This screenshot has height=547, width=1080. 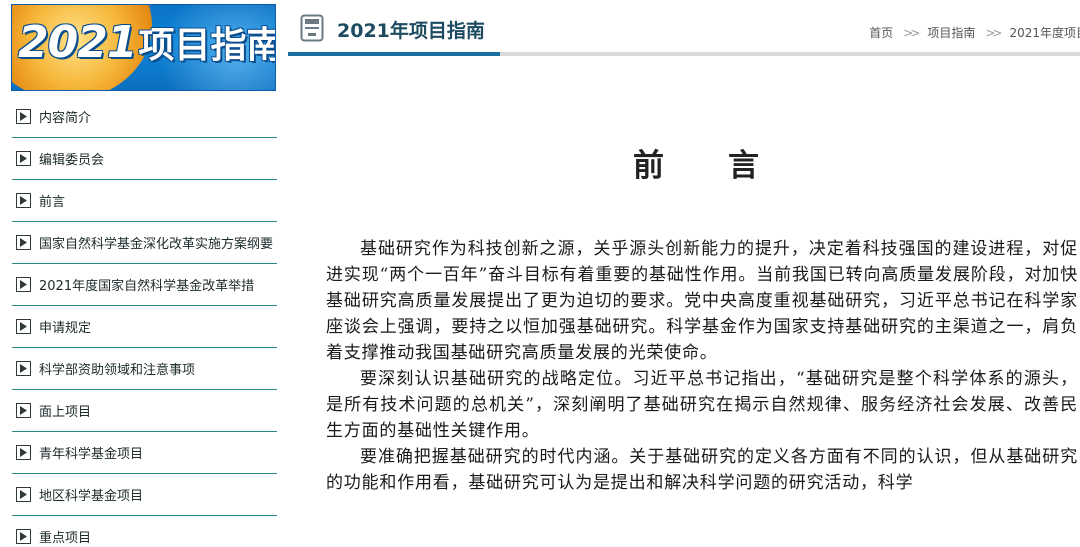 What do you see at coordinates (91, 496) in the screenshot?
I see `sidebar-item-label: 地区科学基金项目` at bounding box center [91, 496].